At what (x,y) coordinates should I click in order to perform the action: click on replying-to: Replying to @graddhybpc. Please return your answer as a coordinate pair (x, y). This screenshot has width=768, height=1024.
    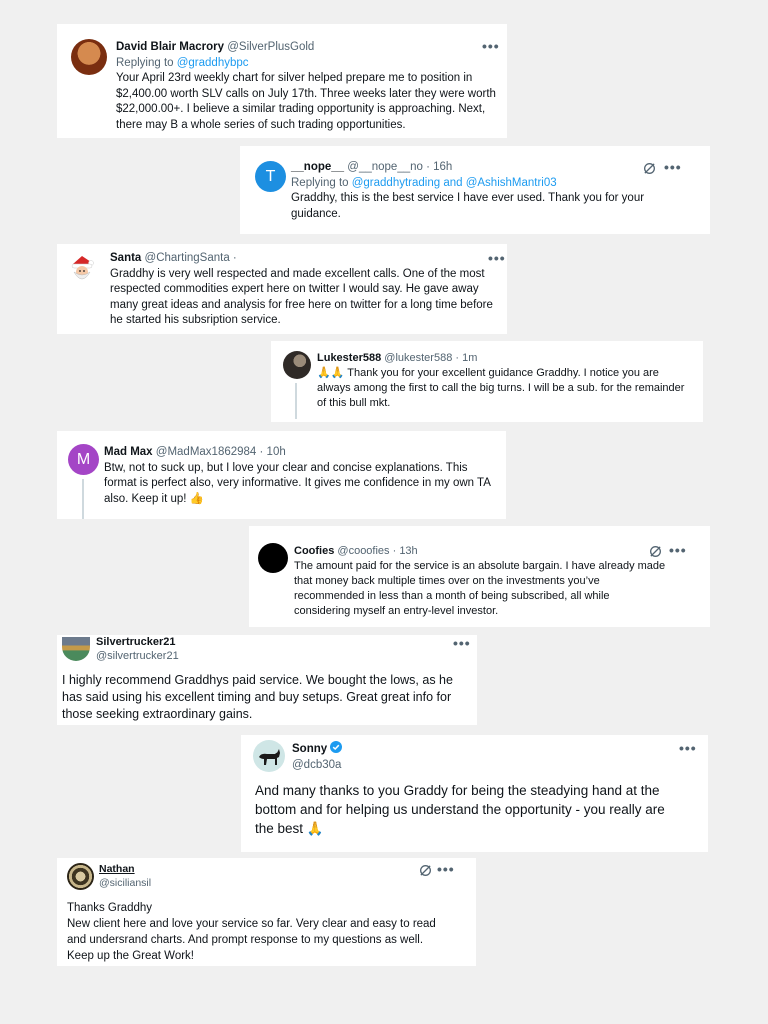
    Looking at the image, I should click on (182, 62).